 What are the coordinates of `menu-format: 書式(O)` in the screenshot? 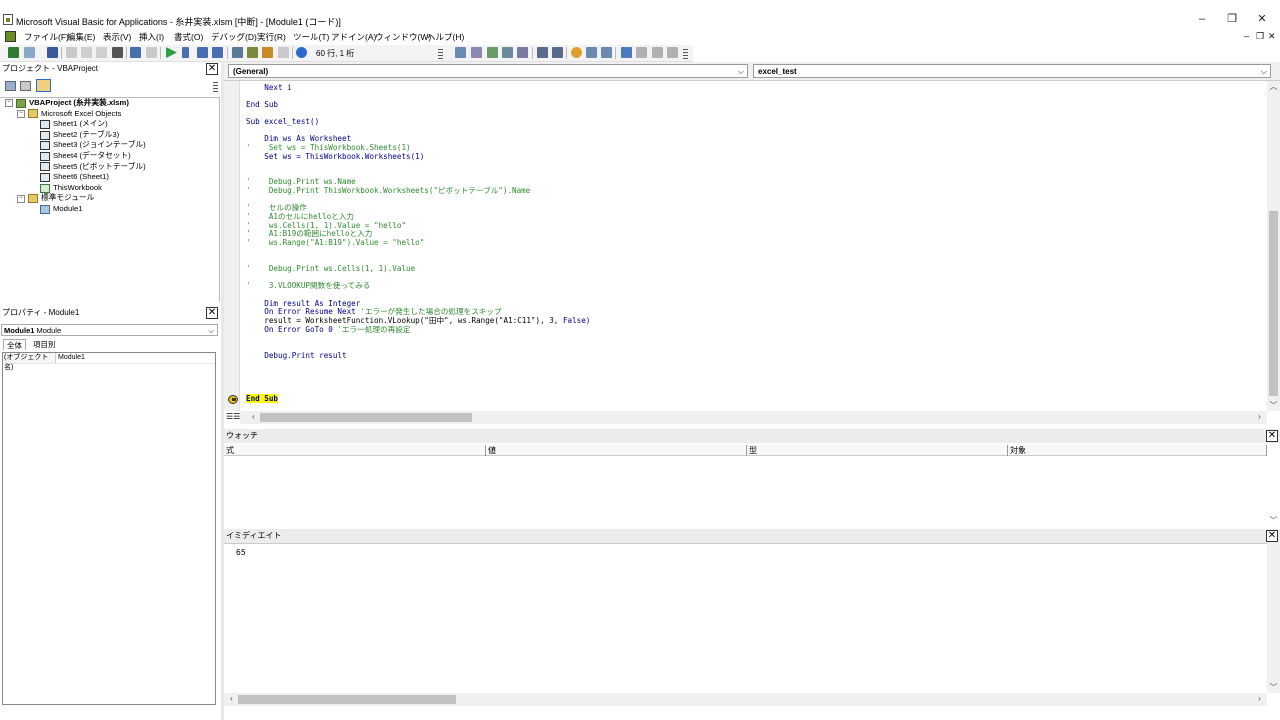 It's located at (188, 37).